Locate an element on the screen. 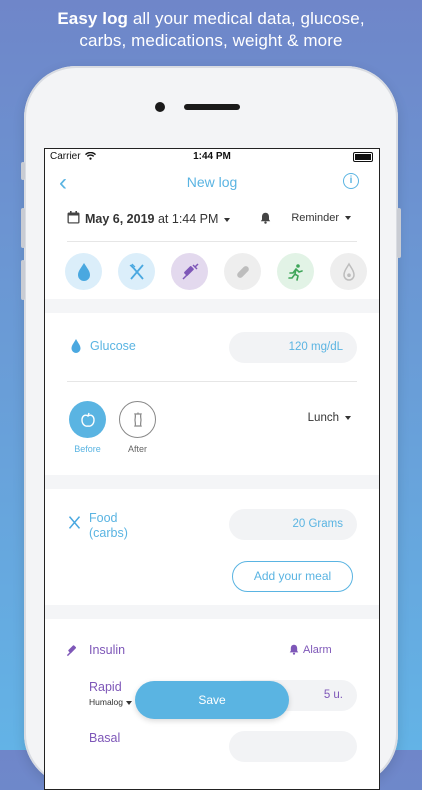 This screenshot has height=790, width=422. earpiece-speaker is located at coordinates (212, 107).